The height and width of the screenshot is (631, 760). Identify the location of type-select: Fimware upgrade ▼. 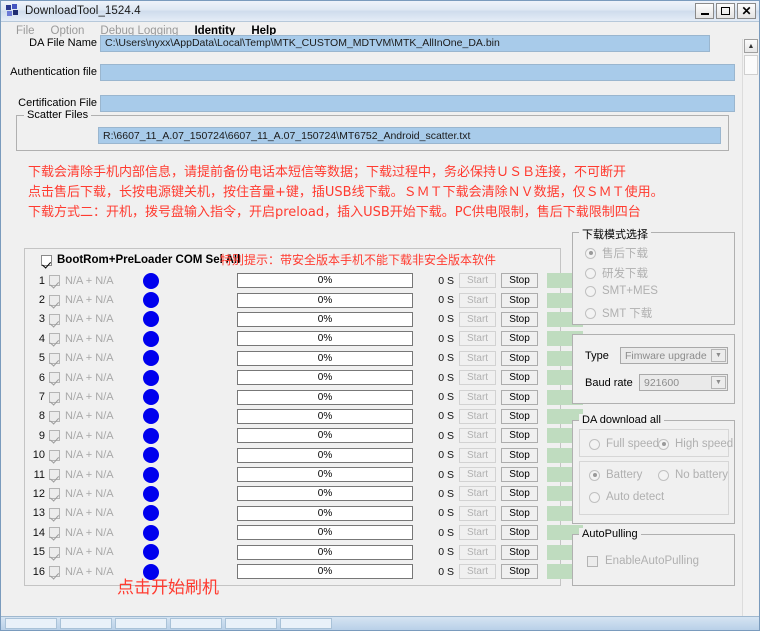
(674, 355).